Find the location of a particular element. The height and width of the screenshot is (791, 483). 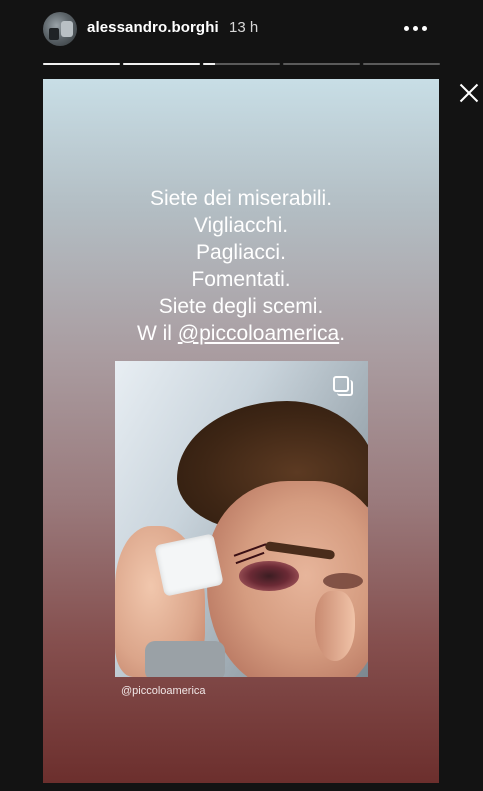

story-header: alessandro.borghi 13 h is located at coordinates (241, 30).